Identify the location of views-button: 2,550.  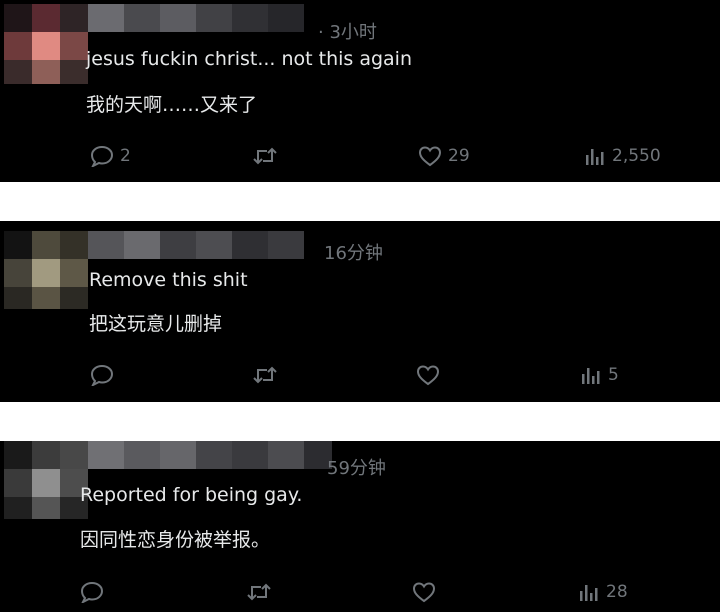
(622, 156).